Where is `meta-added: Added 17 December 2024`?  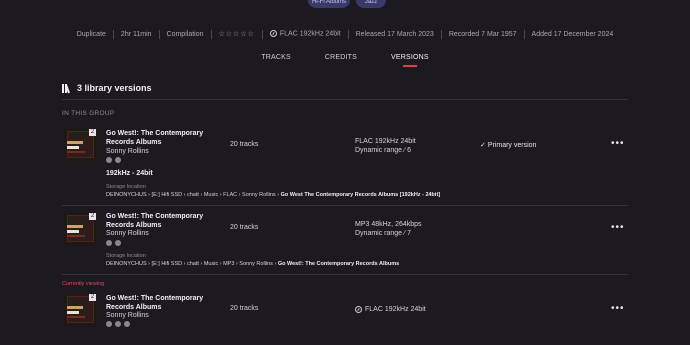 meta-added: Added 17 December 2024 is located at coordinates (572, 34).